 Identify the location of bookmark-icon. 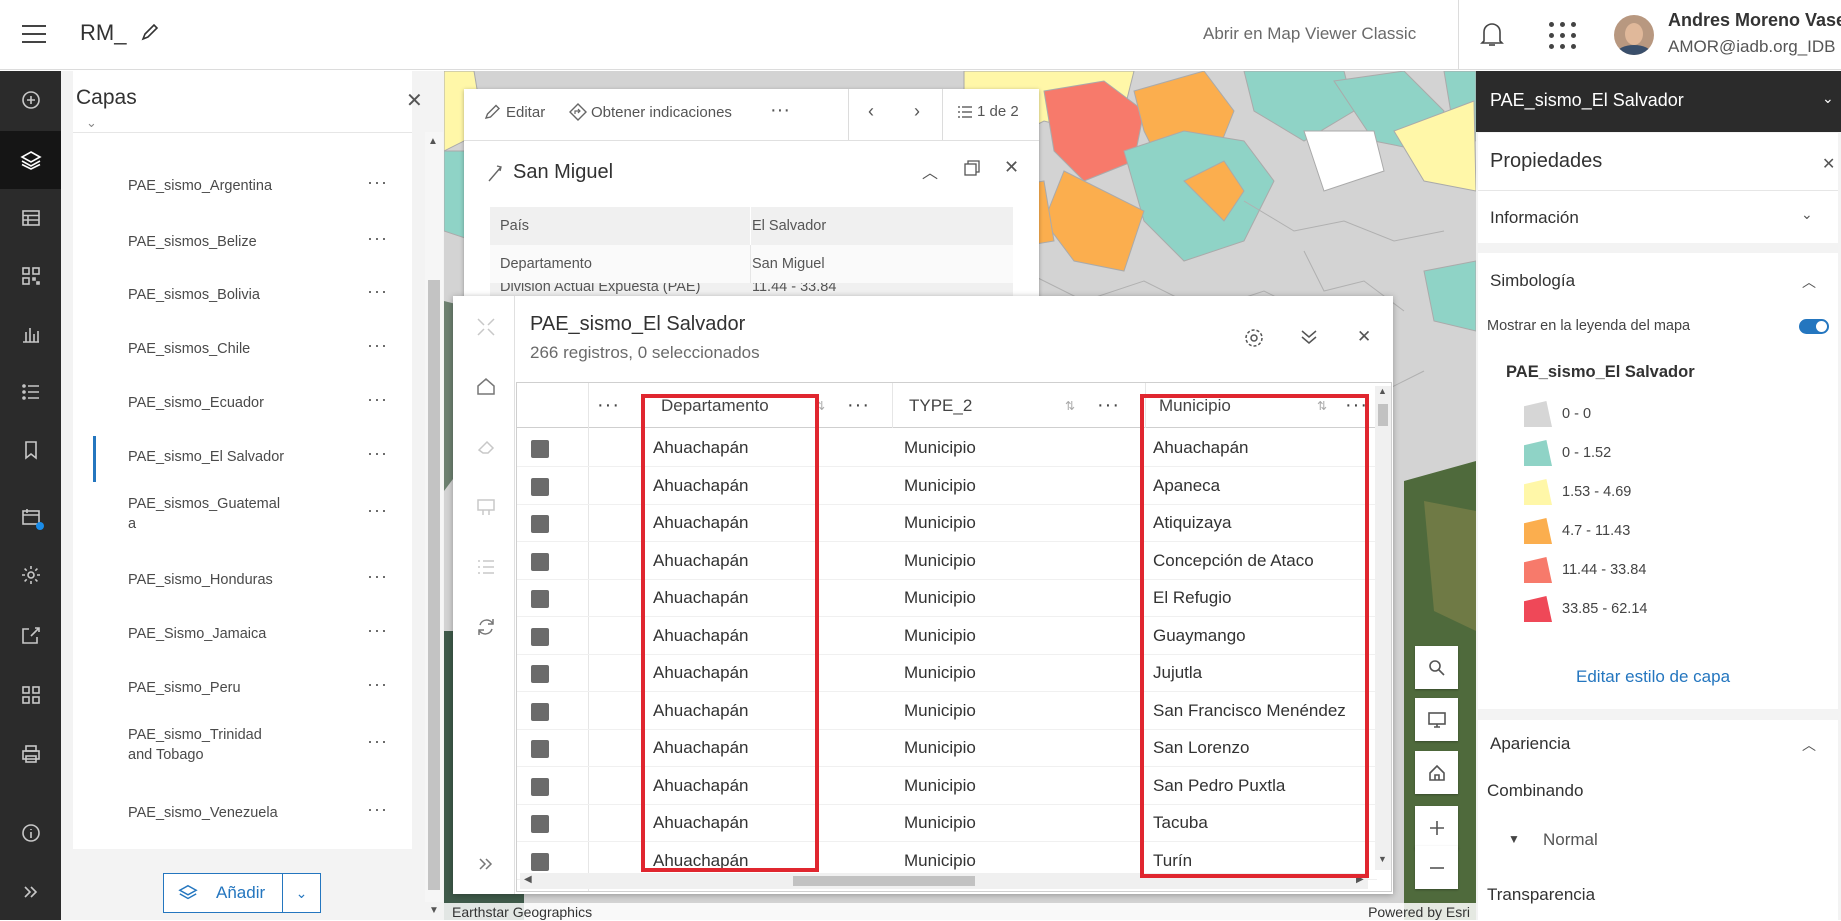
(30, 450).